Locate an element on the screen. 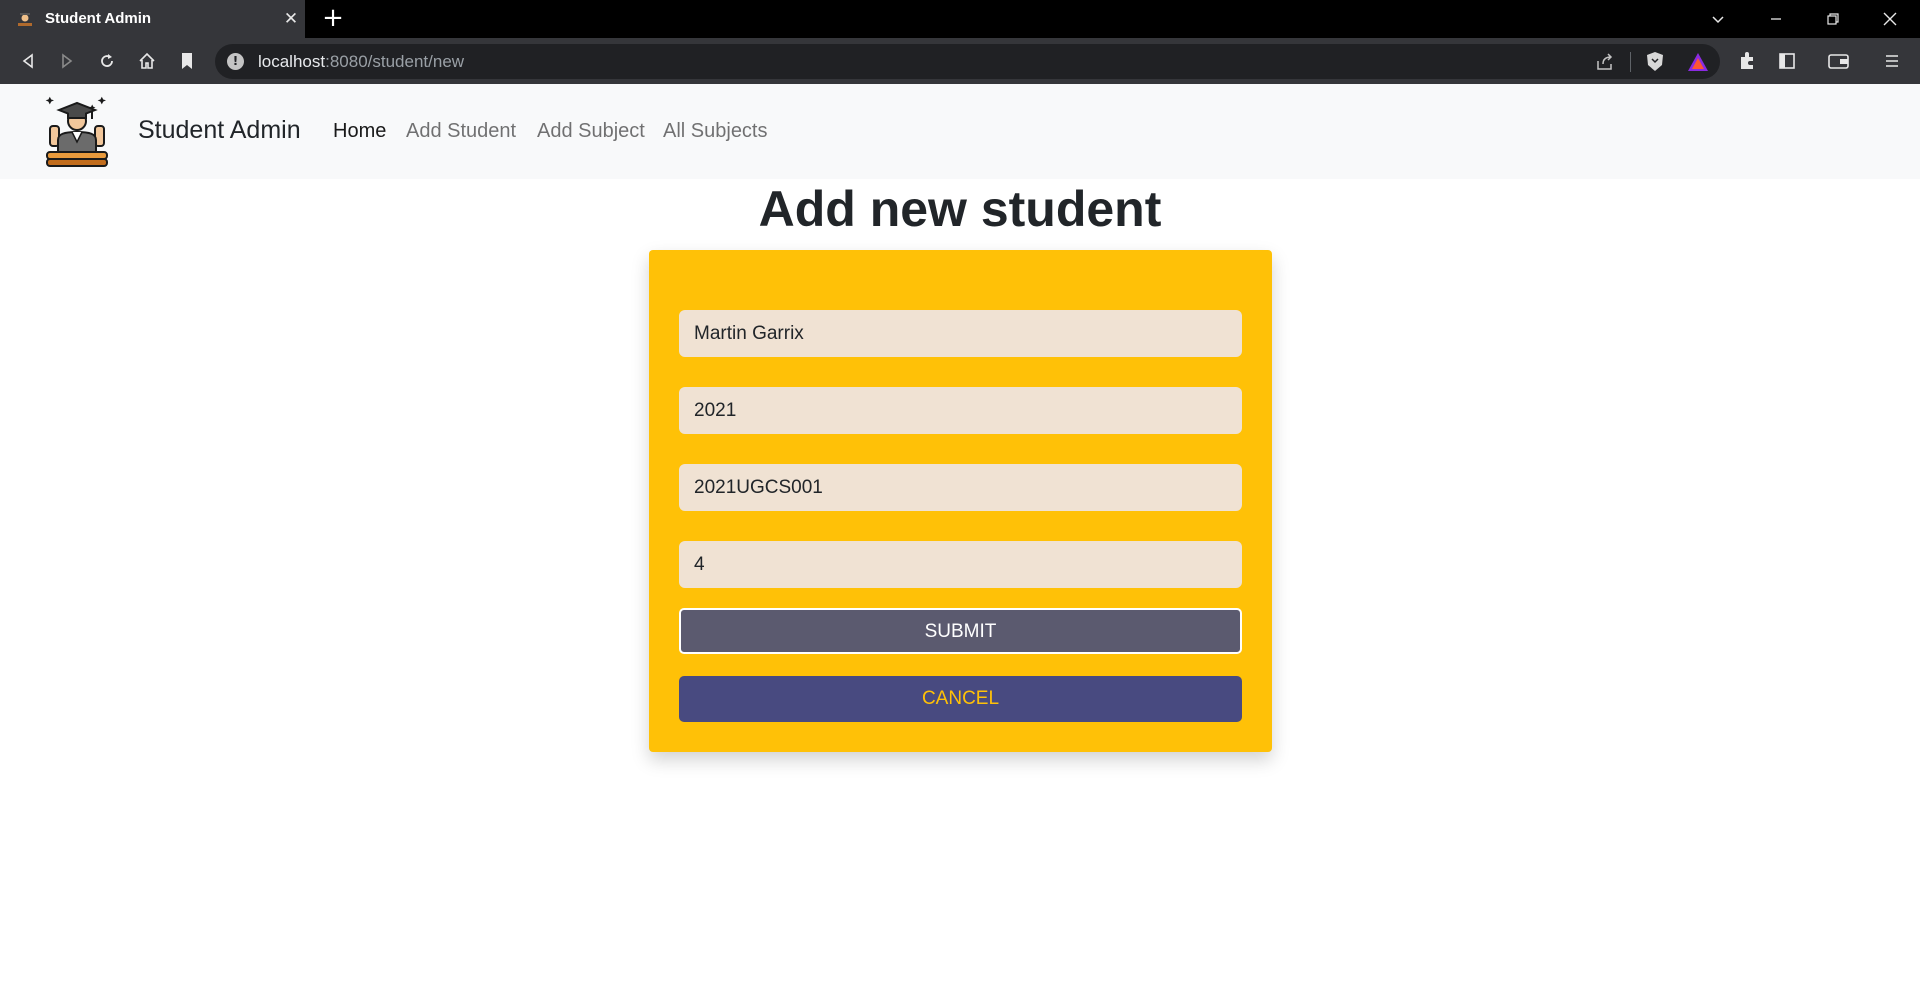  bookmark-icon is located at coordinates (187, 61).